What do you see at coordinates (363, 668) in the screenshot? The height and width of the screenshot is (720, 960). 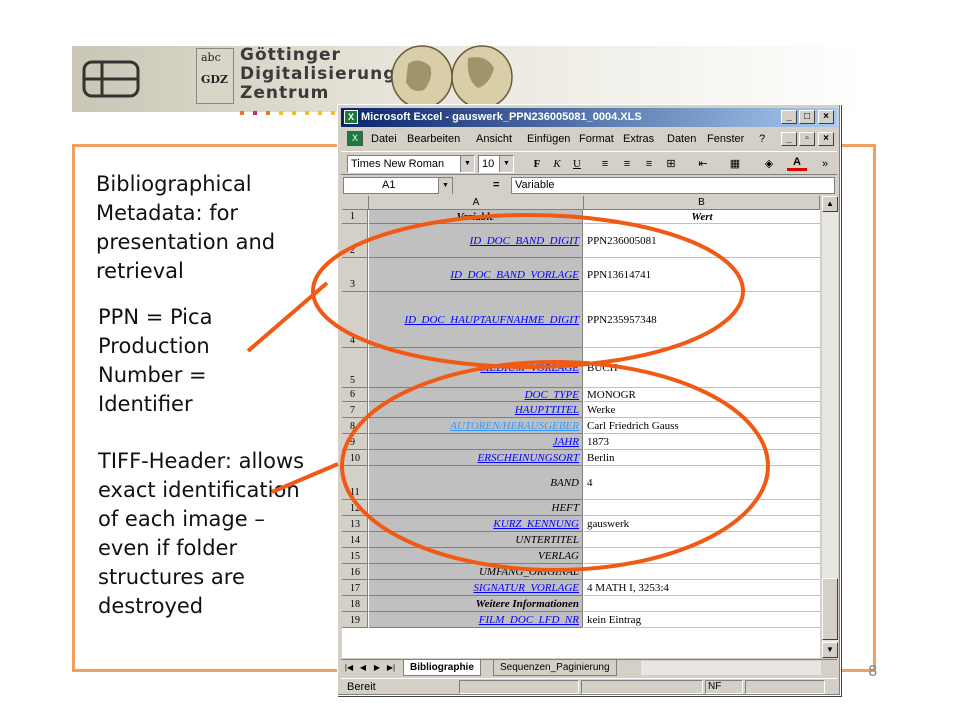 I see `prev-sheet-icon: ◀` at bounding box center [363, 668].